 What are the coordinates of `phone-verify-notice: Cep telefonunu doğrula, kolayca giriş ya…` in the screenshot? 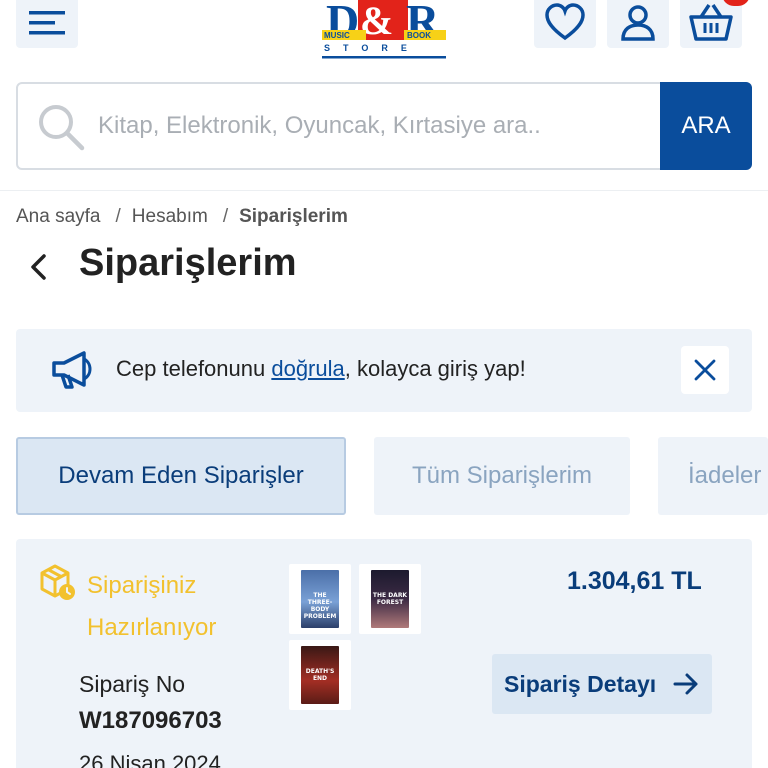 It's located at (384, 370).